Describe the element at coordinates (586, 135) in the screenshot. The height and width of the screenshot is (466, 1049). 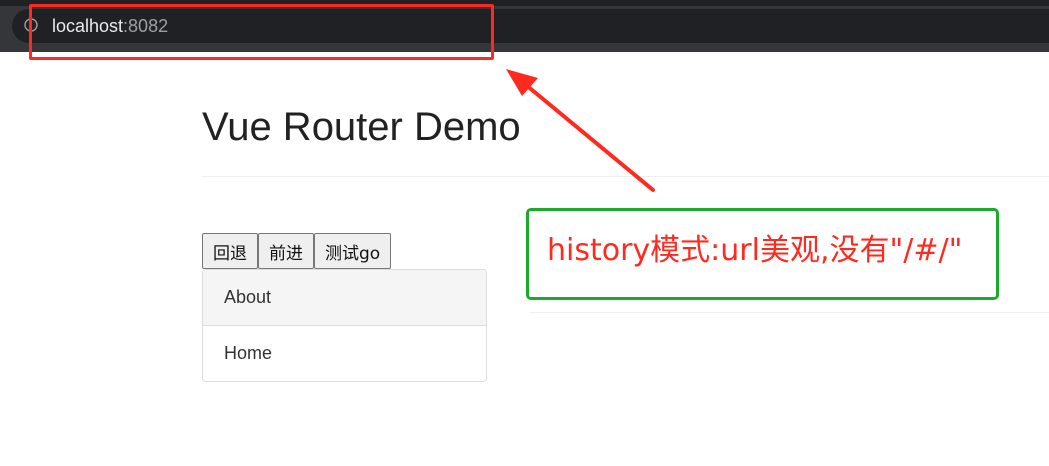
I see `arrow-shaft` at that location.